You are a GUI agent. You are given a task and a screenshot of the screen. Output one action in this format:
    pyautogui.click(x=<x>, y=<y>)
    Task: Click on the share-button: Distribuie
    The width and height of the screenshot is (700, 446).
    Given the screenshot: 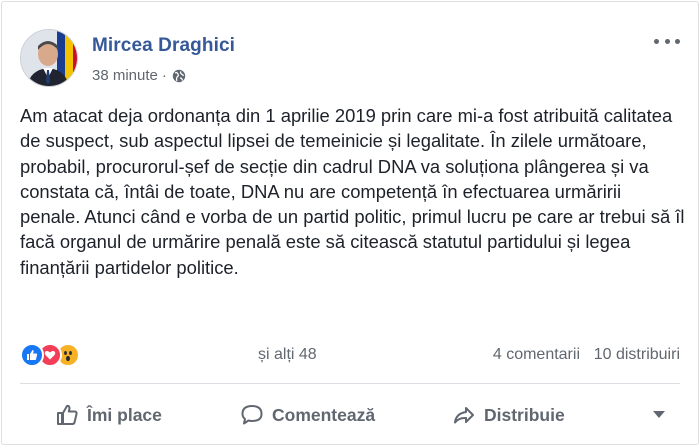 What is the action you would take?
    pyautogui.click(x=508, y=415)
    